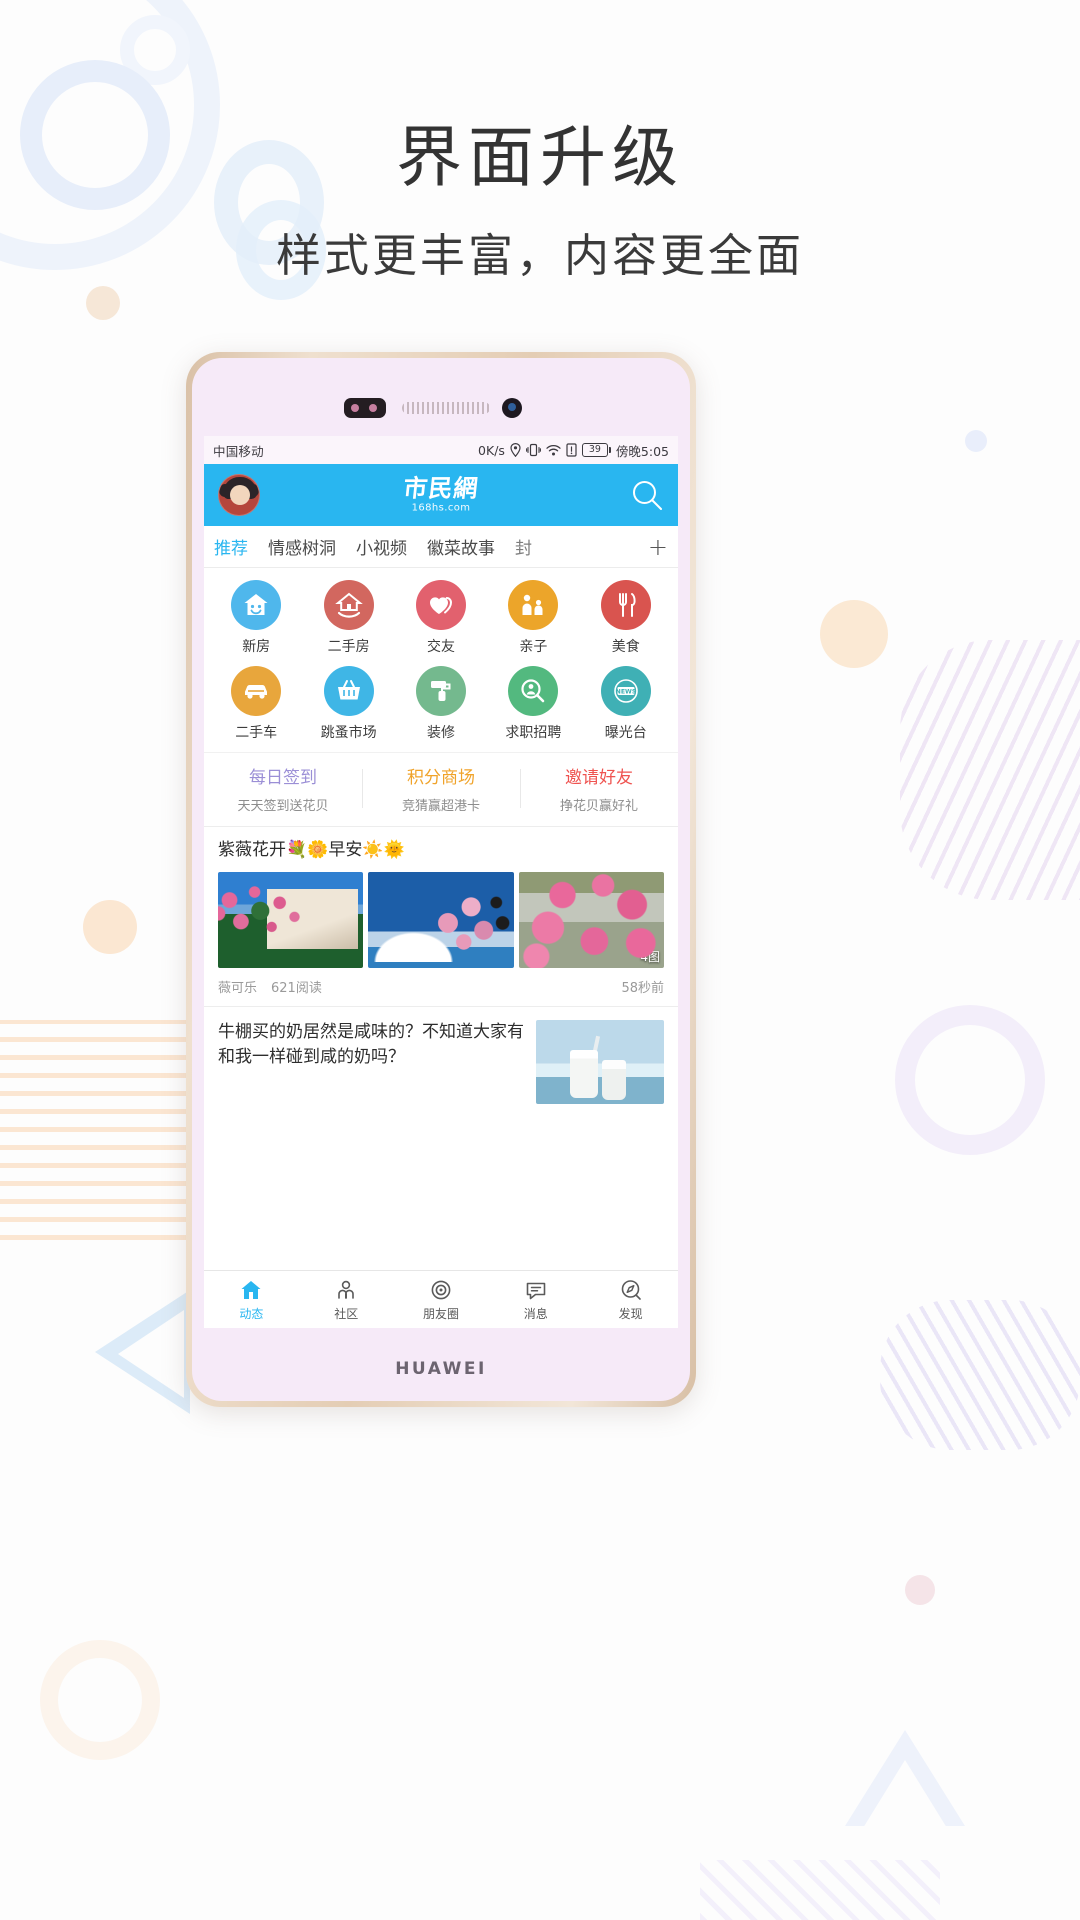  I want to click on promo-invite-friends: 邀请好友 挣花贝赢好礼, so click(599, 788).